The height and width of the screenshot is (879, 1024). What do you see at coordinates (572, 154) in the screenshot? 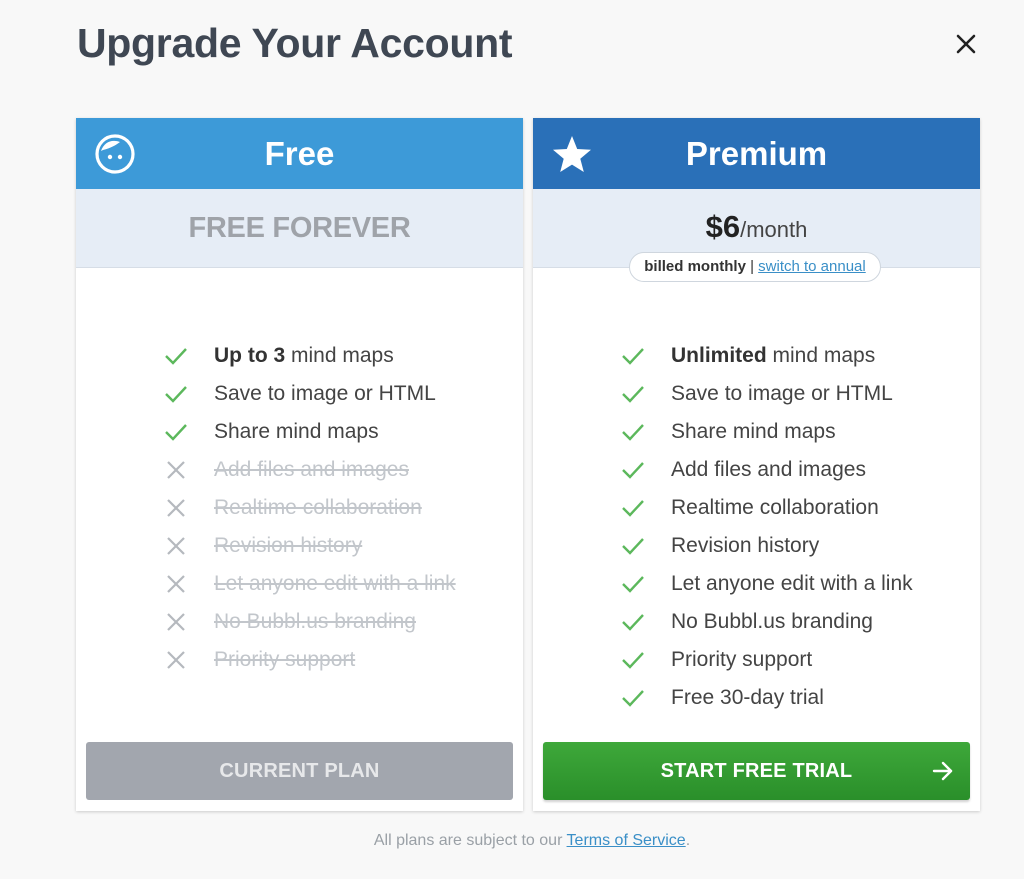
I see `star-icon` at bounding box center [572, 154].